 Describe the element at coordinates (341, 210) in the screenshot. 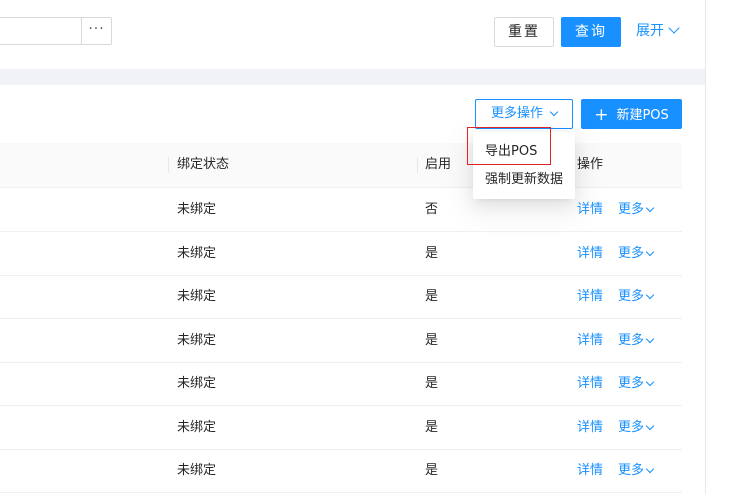

I see `table-row: 未绑定 否 详情 更多` at that location.